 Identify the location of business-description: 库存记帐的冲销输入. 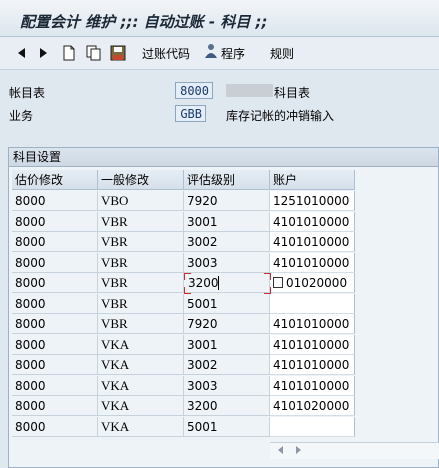
(280, 116).